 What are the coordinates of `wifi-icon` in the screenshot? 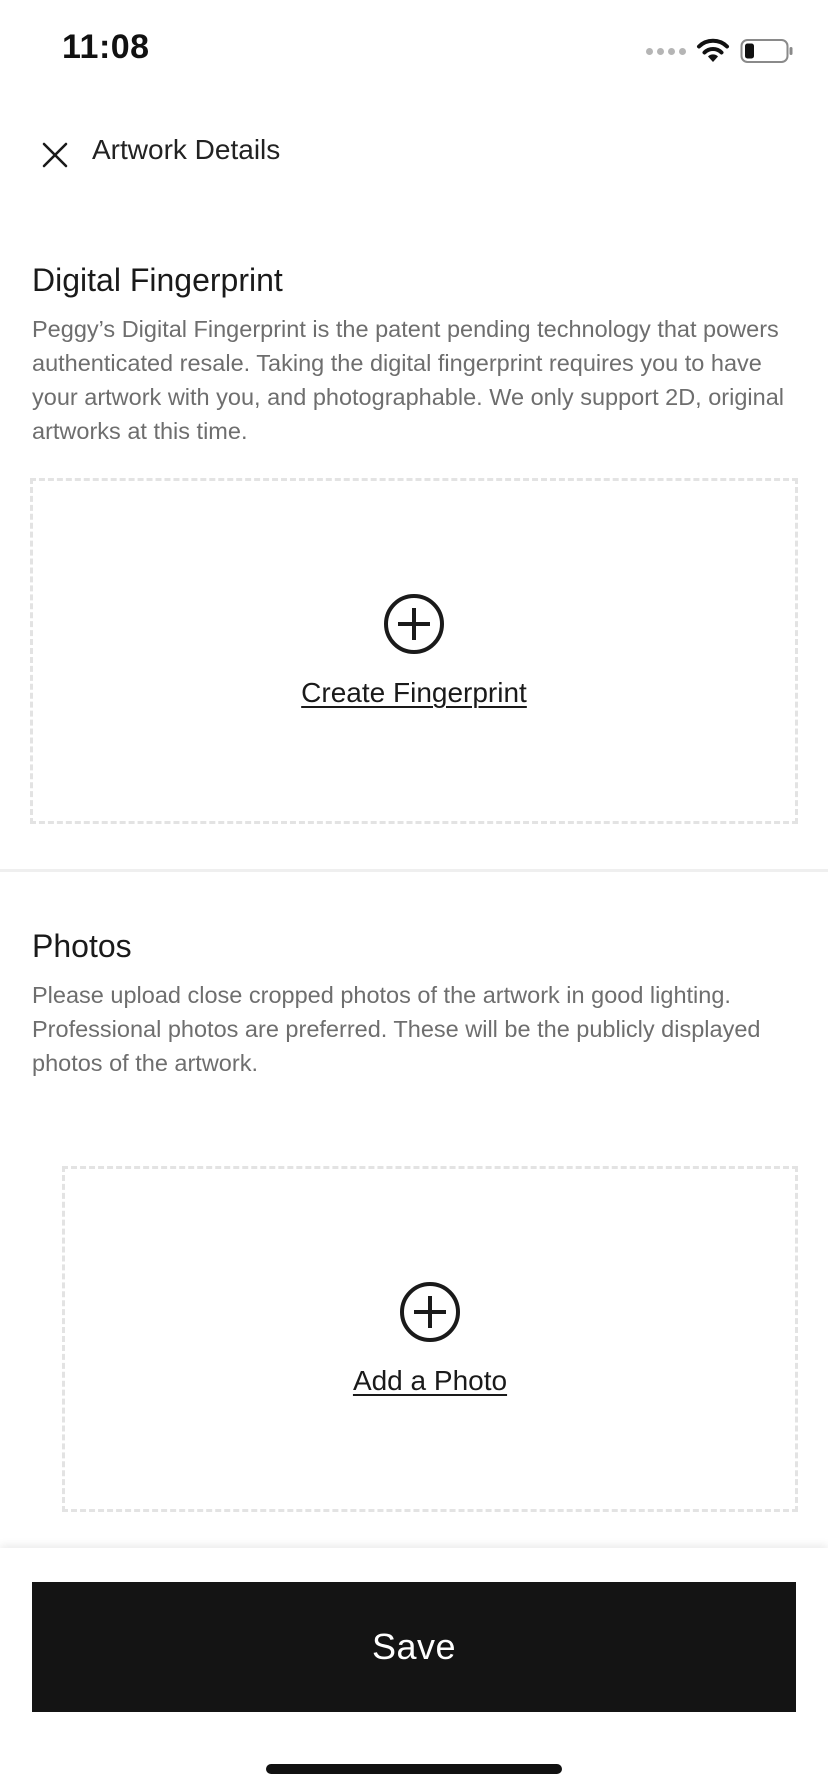 It's located at (713, 50).